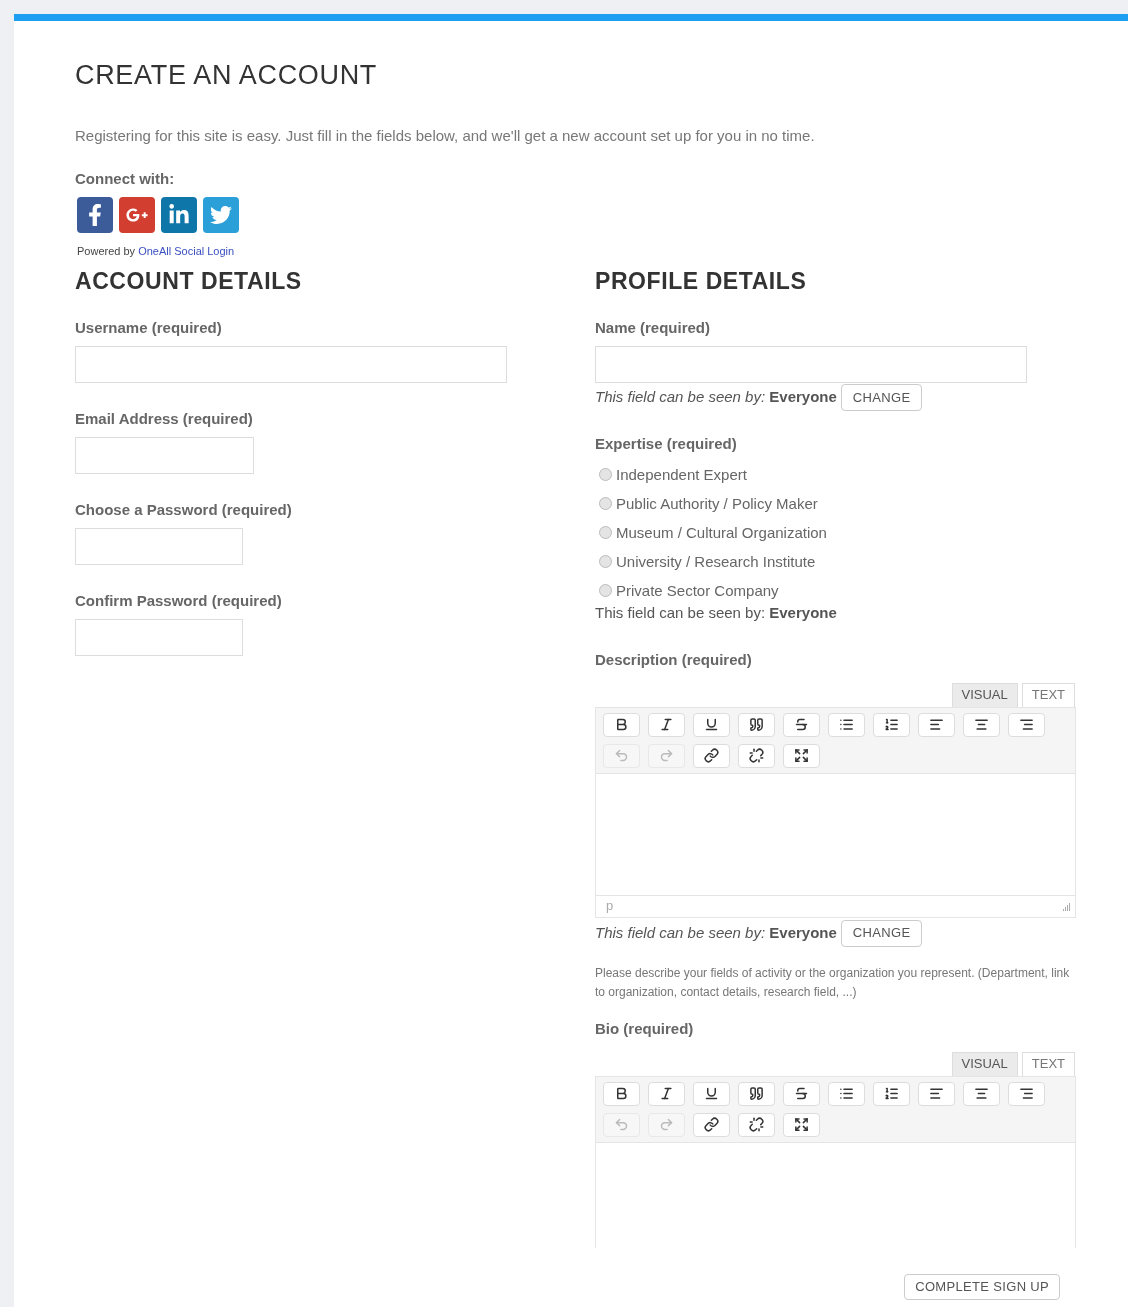  Describe the element at coordinates (226, 75) in the screenshot. I see `page-title: CREATE AN ACCOUNT` at that location.